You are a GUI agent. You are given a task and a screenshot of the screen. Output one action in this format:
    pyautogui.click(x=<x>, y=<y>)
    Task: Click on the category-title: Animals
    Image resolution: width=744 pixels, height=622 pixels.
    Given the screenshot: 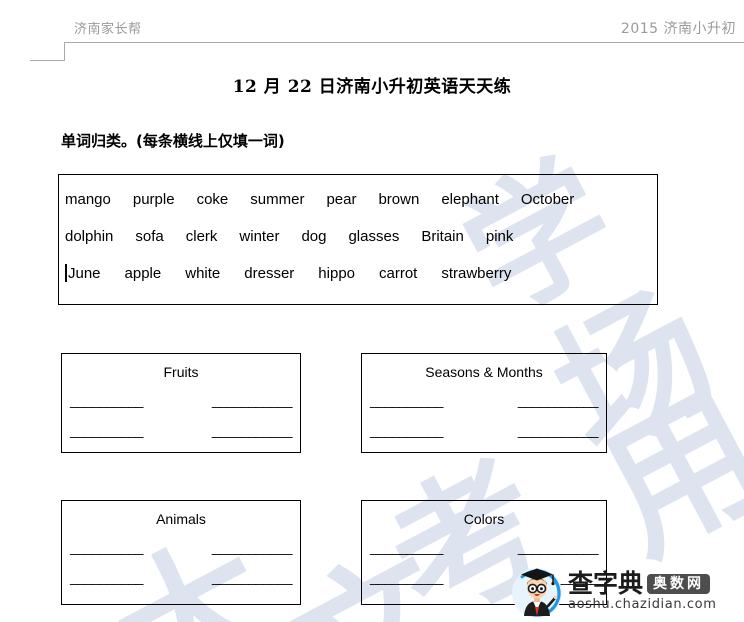 What is the action you would take?
    pyautogui.click(x=181, y=519)
    